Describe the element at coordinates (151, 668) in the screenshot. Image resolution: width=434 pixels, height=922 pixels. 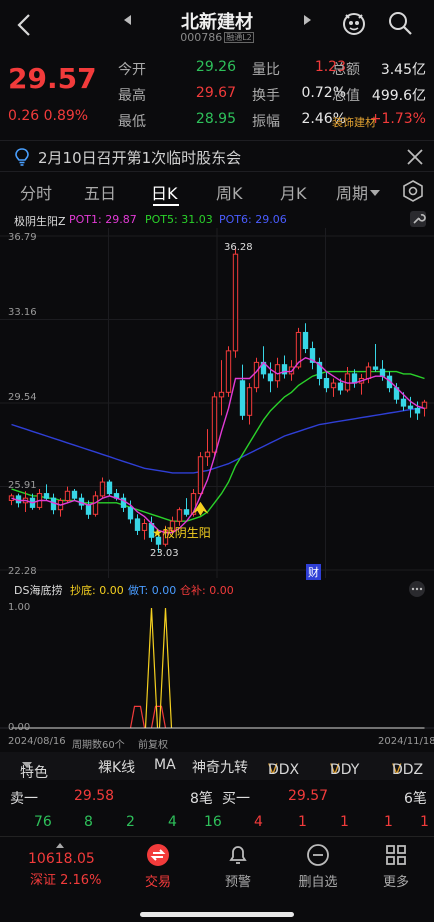
I see `indicator-spike` at that location.